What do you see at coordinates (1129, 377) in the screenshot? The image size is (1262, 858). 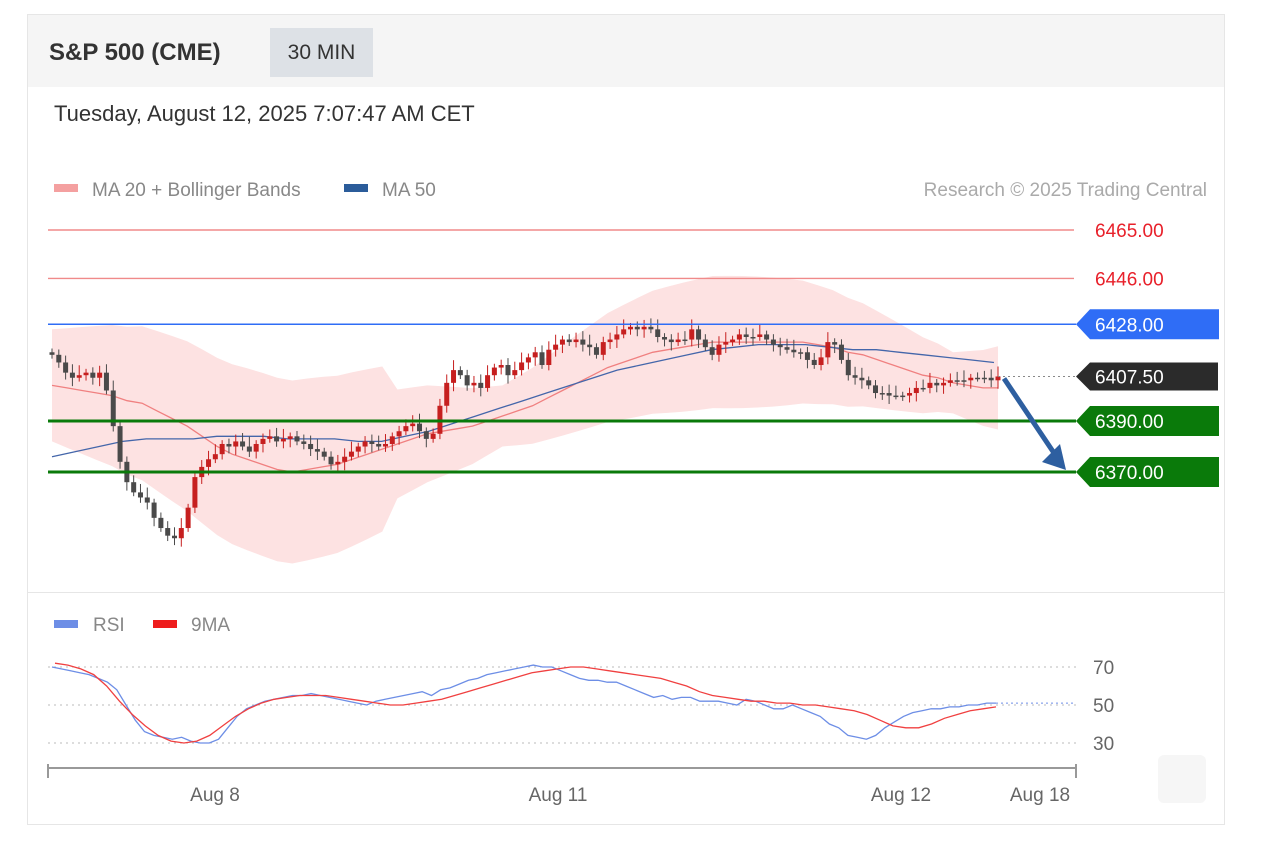 I see `last-price-label: 6407.50` at bounding box center [1129, 377].